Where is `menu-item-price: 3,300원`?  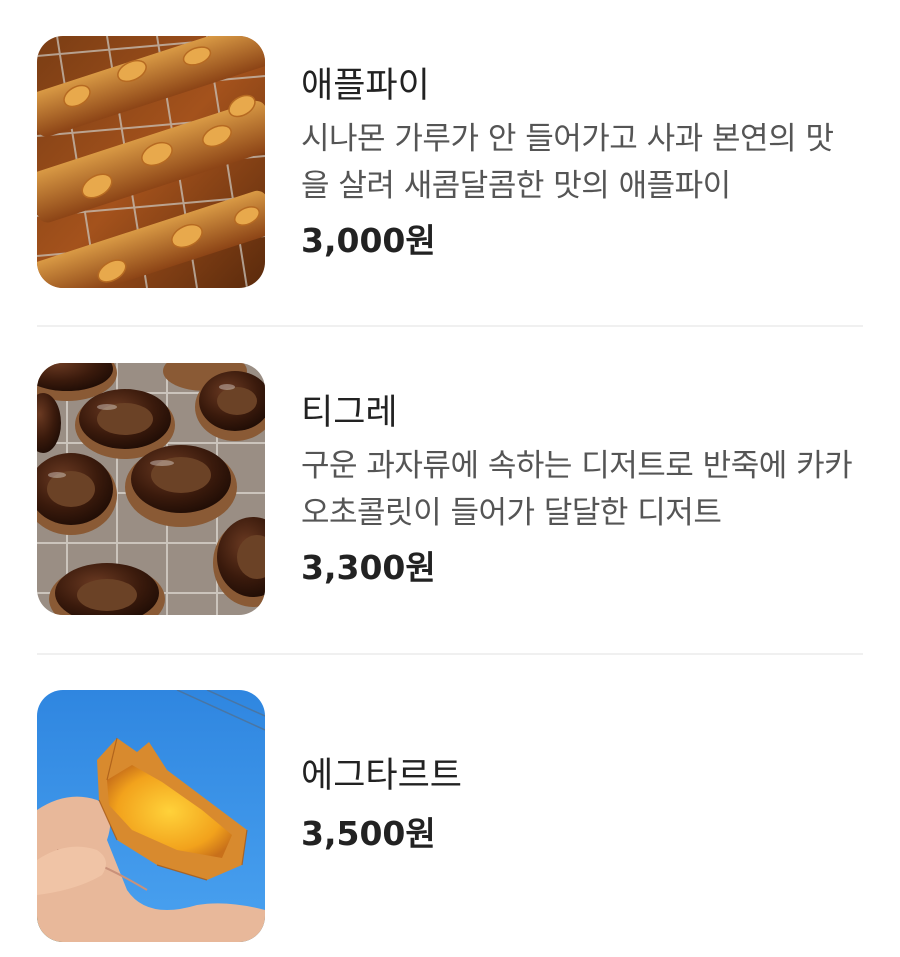 menu-item-price: 3,300원 is located at coordinates (368, 567).